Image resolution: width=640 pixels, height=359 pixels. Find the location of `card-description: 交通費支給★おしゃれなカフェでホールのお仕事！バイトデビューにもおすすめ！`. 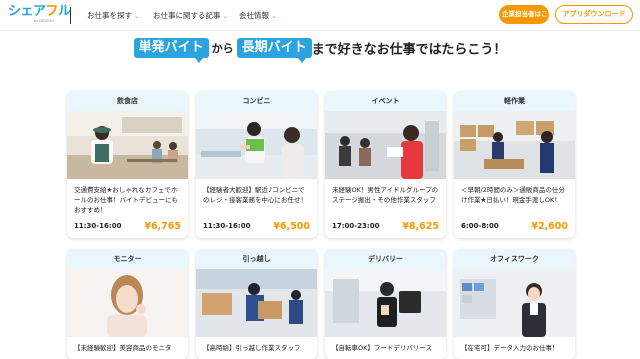

card-description: 交通費支給★おしゃれなカフェでホールのお仕事！バイトデビューにもおすすめ！ is located at coordinates (126, 200).